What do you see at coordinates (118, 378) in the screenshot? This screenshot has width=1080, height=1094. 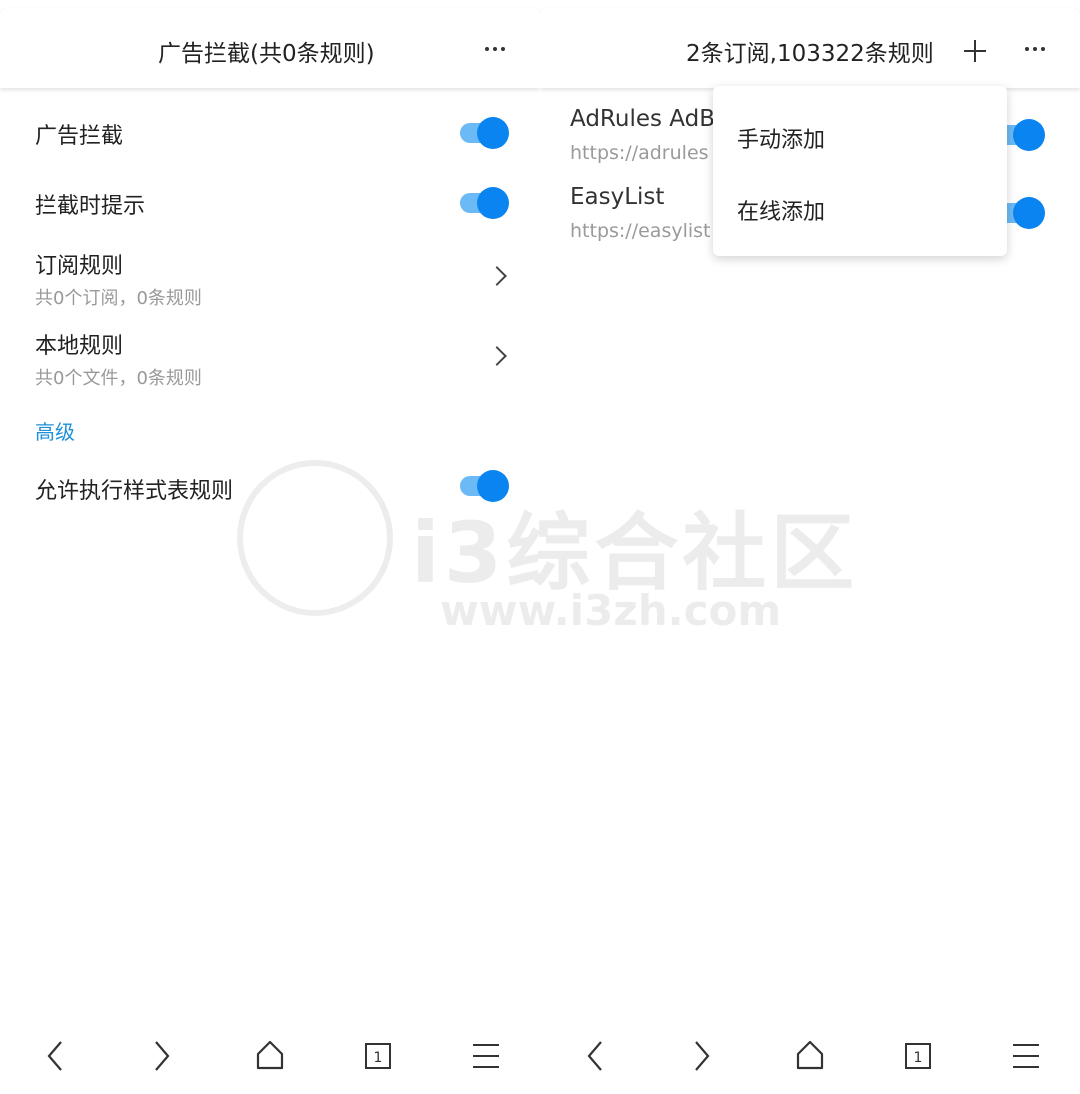 I see `row-subtitle: 共0个文件，0条规则` at bounding box center [118, 378].